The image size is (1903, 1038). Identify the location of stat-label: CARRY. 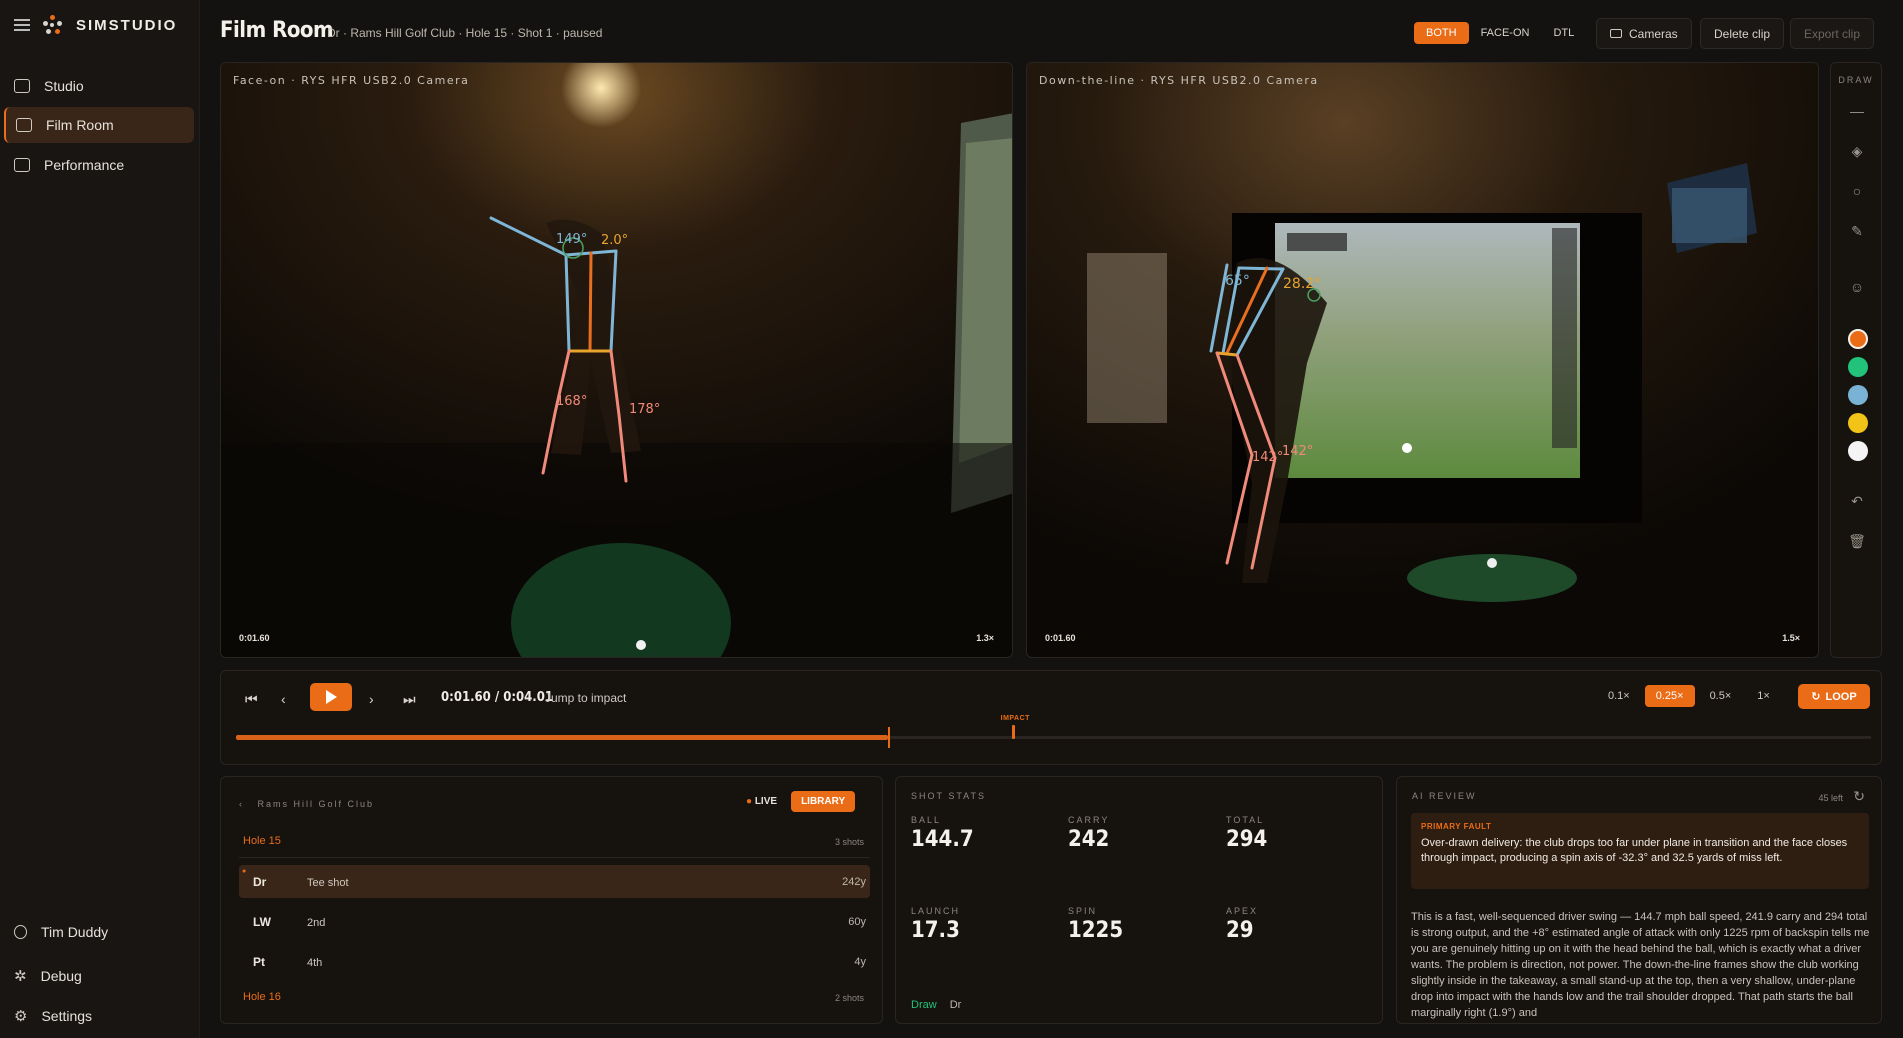
(1089, 820).